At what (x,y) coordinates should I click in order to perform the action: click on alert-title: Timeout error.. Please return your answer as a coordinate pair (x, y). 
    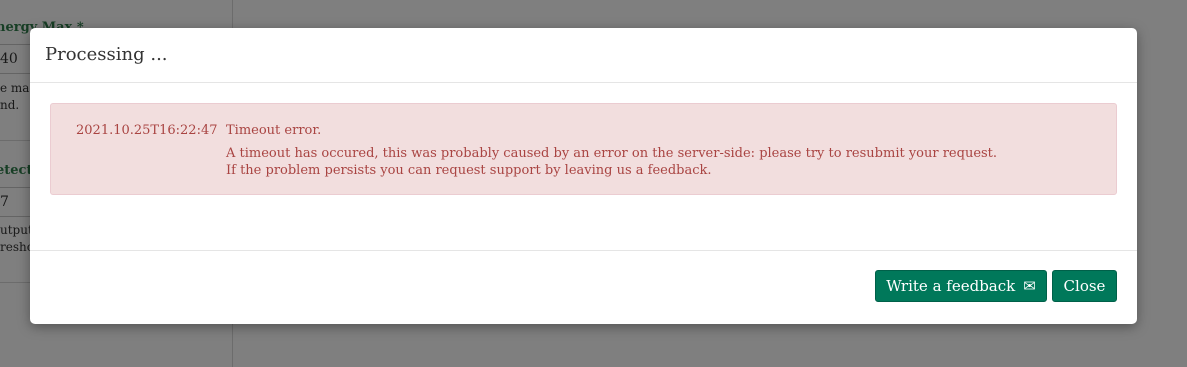
    Looking at the image, I should click on (274, 130).